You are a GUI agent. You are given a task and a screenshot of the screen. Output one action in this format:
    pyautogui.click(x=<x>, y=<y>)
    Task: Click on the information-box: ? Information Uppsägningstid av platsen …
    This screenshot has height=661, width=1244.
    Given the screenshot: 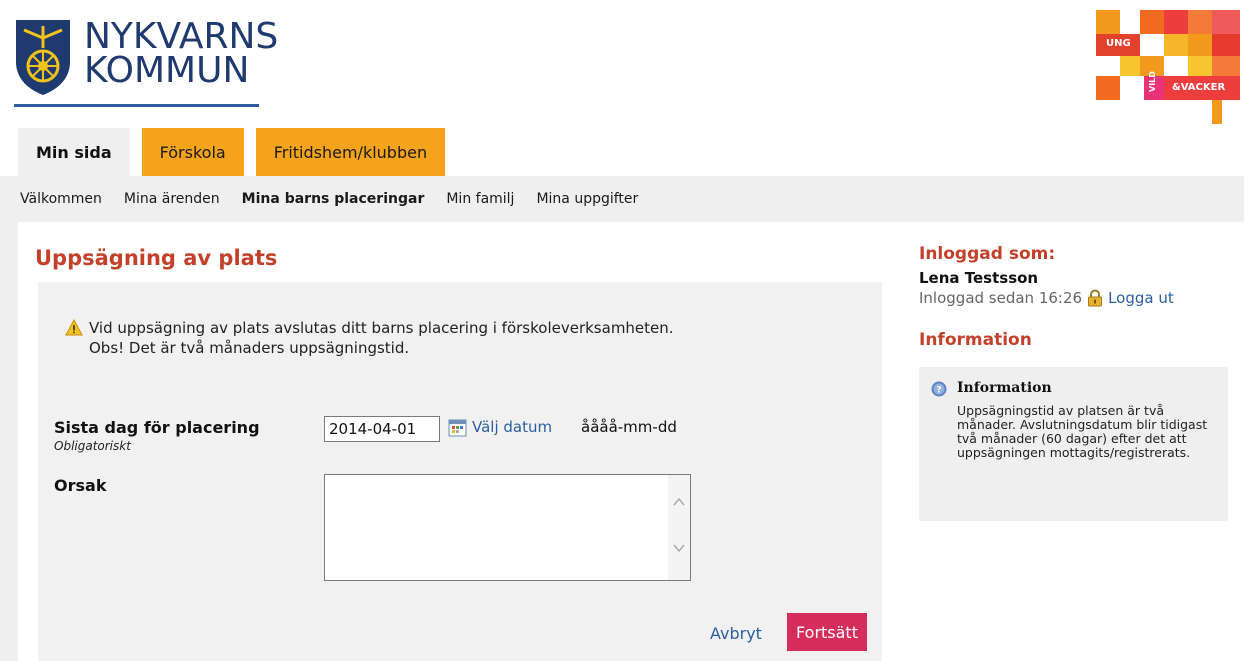 What is the action you would take?
    pyautogui.click(x=1073, y=444)
    